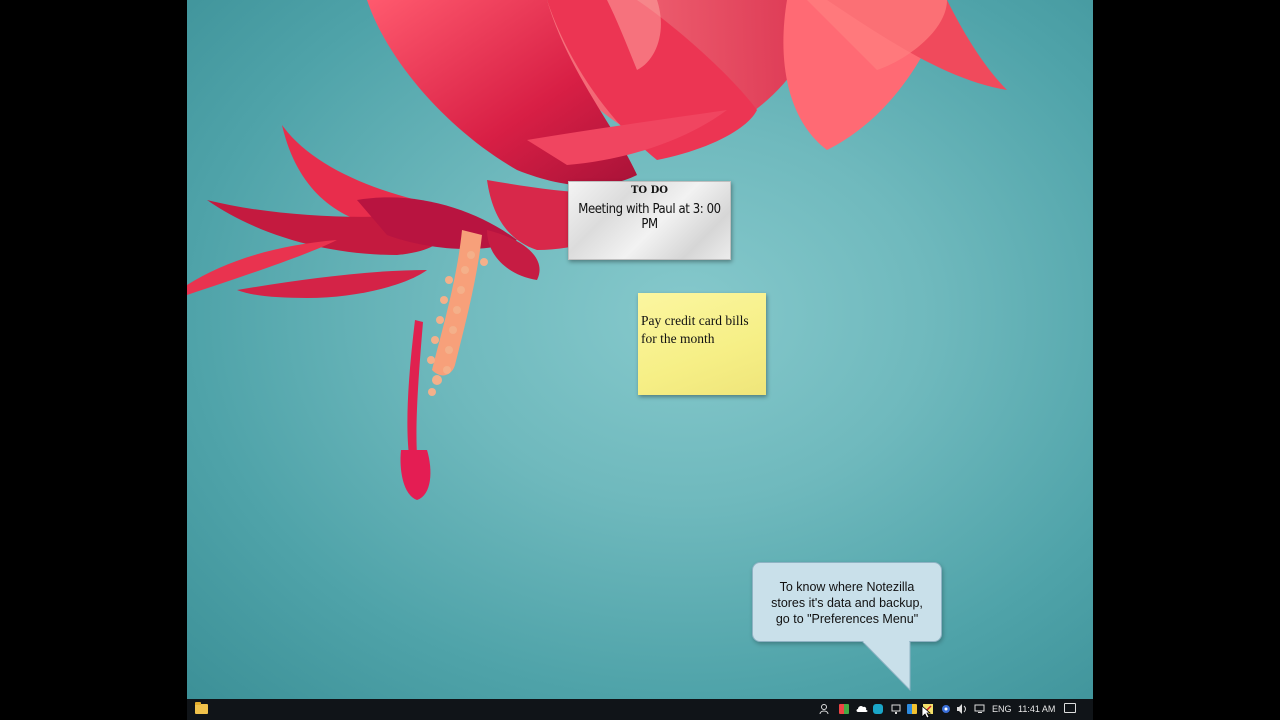 Image resolution: width=1280 pixels, height=720 pixels. Describe the element at coordinates (1002, 709) in the screenshot. I see `language-indicator: ENG` at that location.